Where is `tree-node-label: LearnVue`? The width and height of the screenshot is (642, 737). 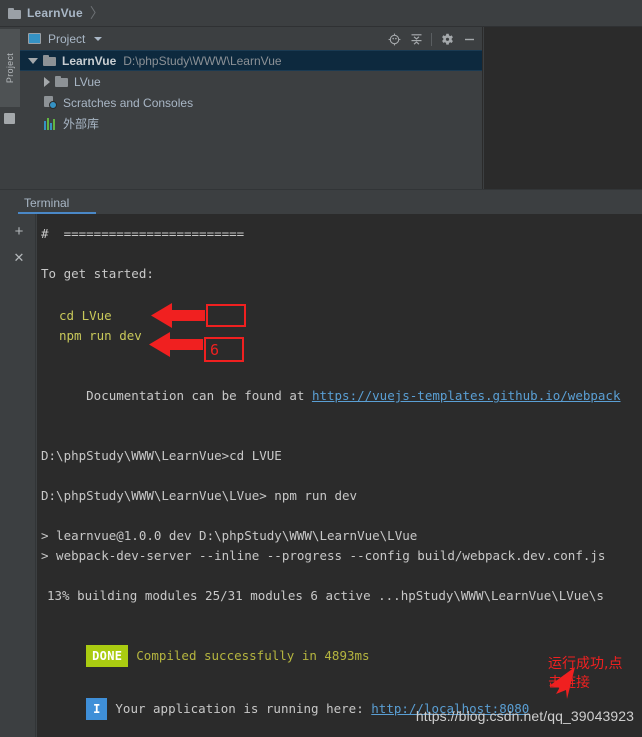 tree-node-label: LearnVue is located at coordinates (89, 60).